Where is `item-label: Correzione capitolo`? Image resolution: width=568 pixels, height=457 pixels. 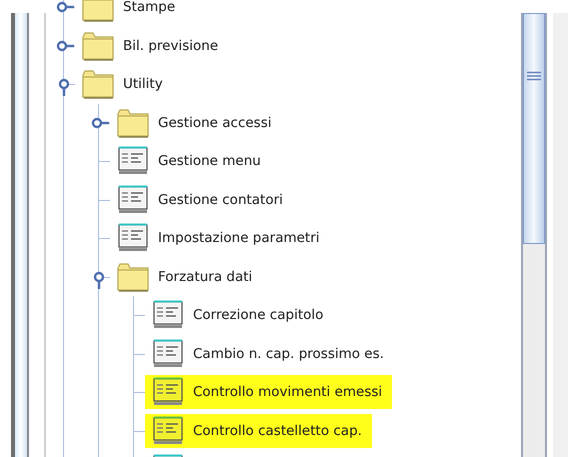 item-label: Correzione capitolo is located at coordinates (258, 315).